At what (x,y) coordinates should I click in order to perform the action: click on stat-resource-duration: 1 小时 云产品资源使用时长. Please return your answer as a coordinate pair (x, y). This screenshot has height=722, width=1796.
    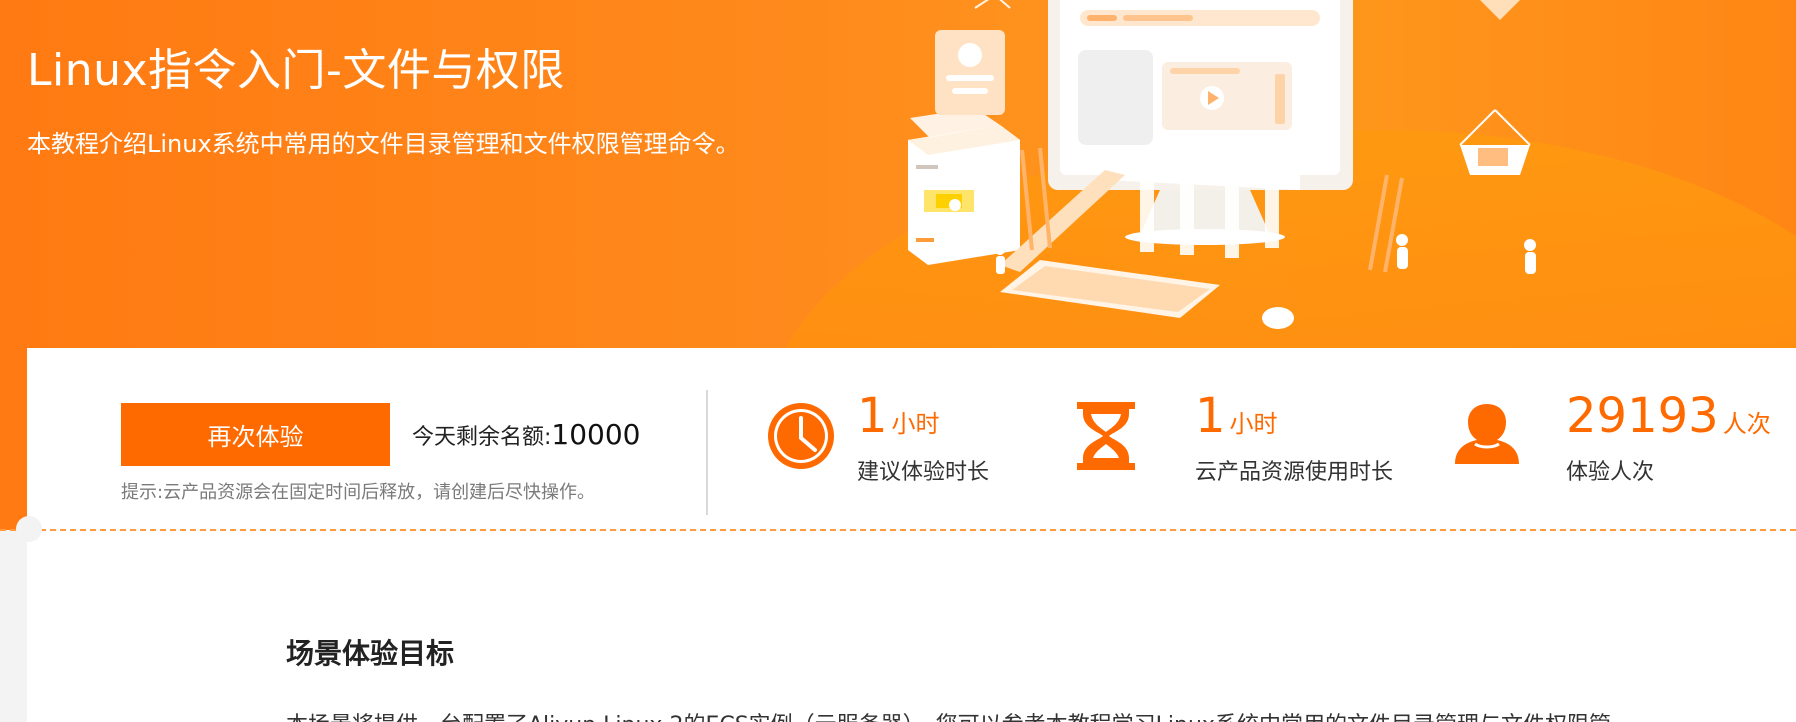
    Looking at the image, I should click on (1234, 447).